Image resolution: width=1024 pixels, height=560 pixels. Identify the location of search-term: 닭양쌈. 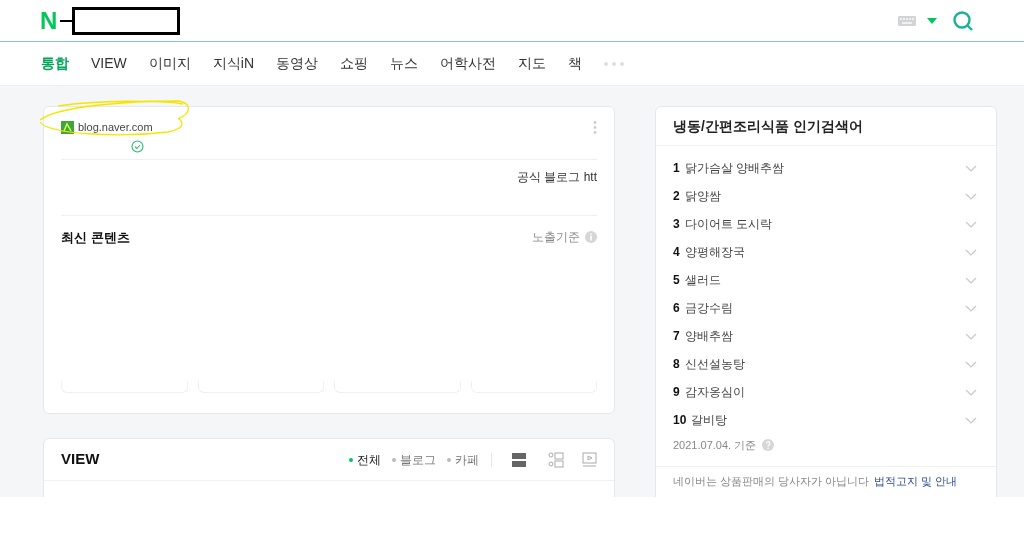
(702, 196).